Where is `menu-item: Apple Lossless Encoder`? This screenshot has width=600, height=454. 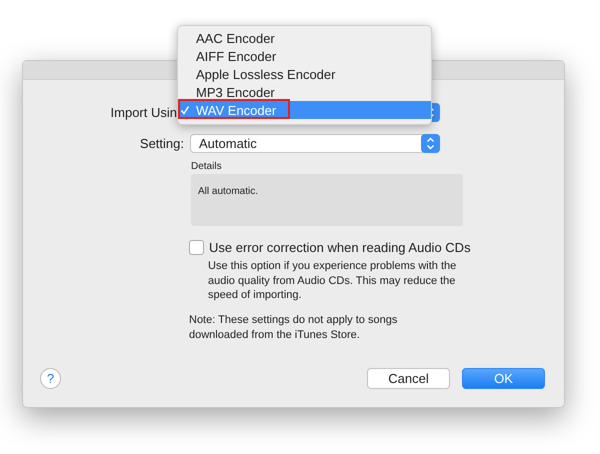 menu-item: Apple Lossless Encoder is located at coordinates (304, 74).